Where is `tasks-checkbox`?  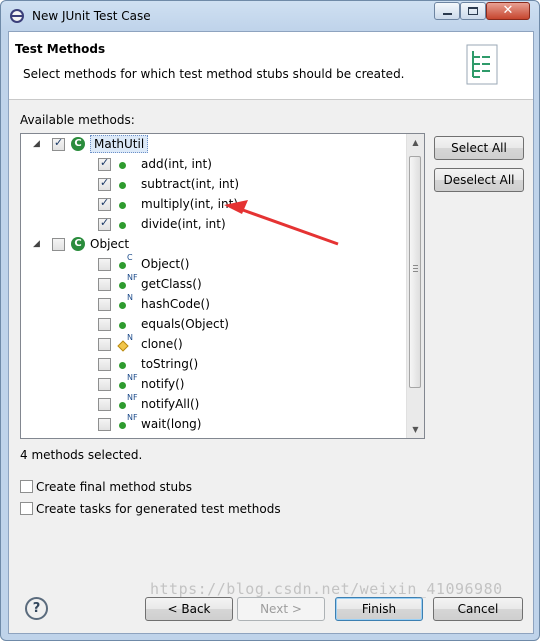
tasks-checkbox is located at coordinates (26, 508).